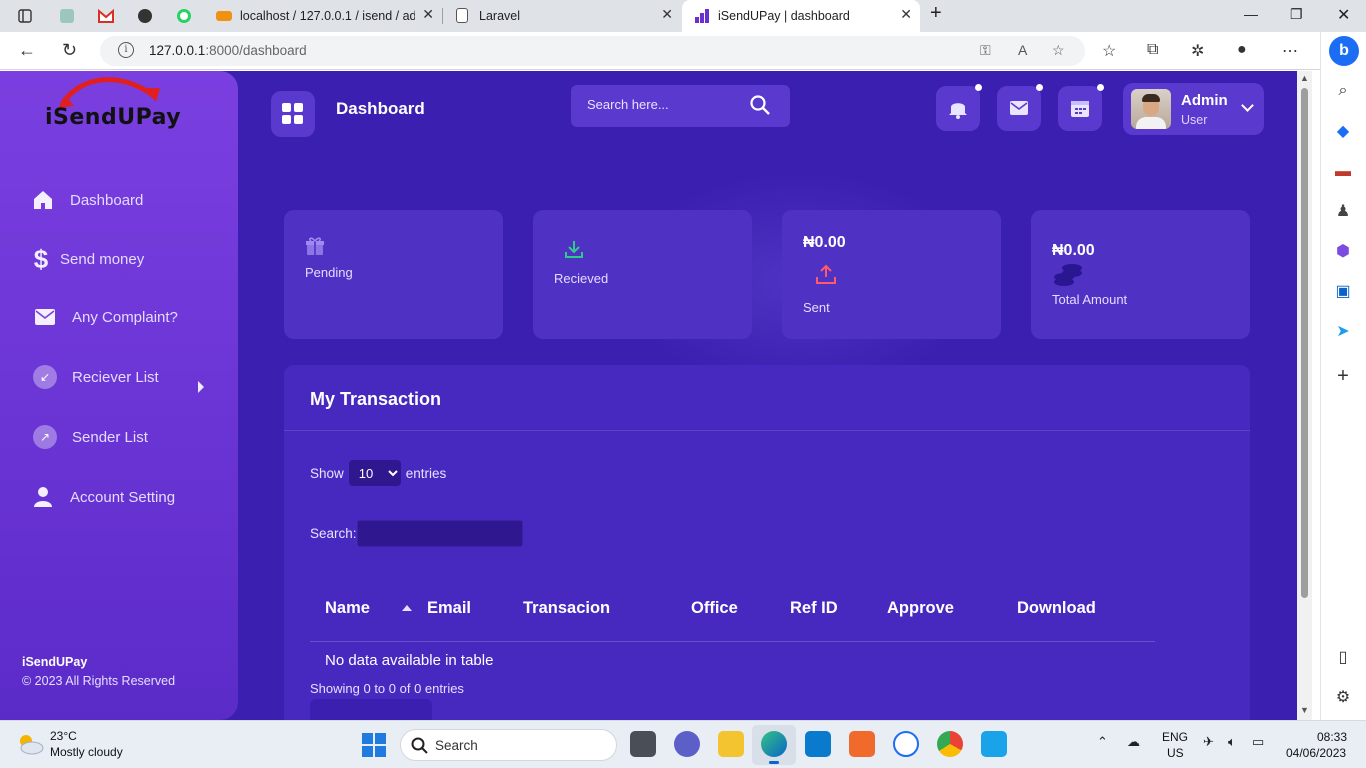 The width and height of the screenshot is (1366, 768). What do you see at coordinates (224, 16) in the screenshot?
I see `phpmyadmin-favicon` at bounding box center [224, 16].